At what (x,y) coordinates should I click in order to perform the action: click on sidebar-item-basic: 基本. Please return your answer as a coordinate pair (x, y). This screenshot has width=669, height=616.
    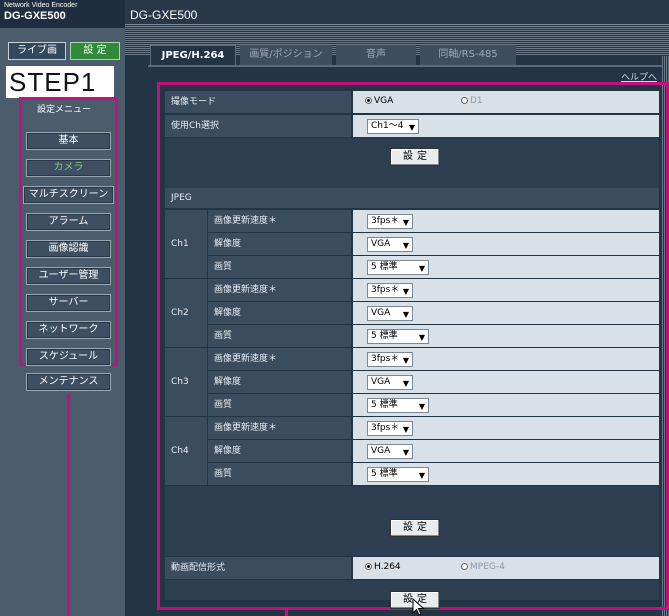
    Looking at the image, I should click on (68, 141).